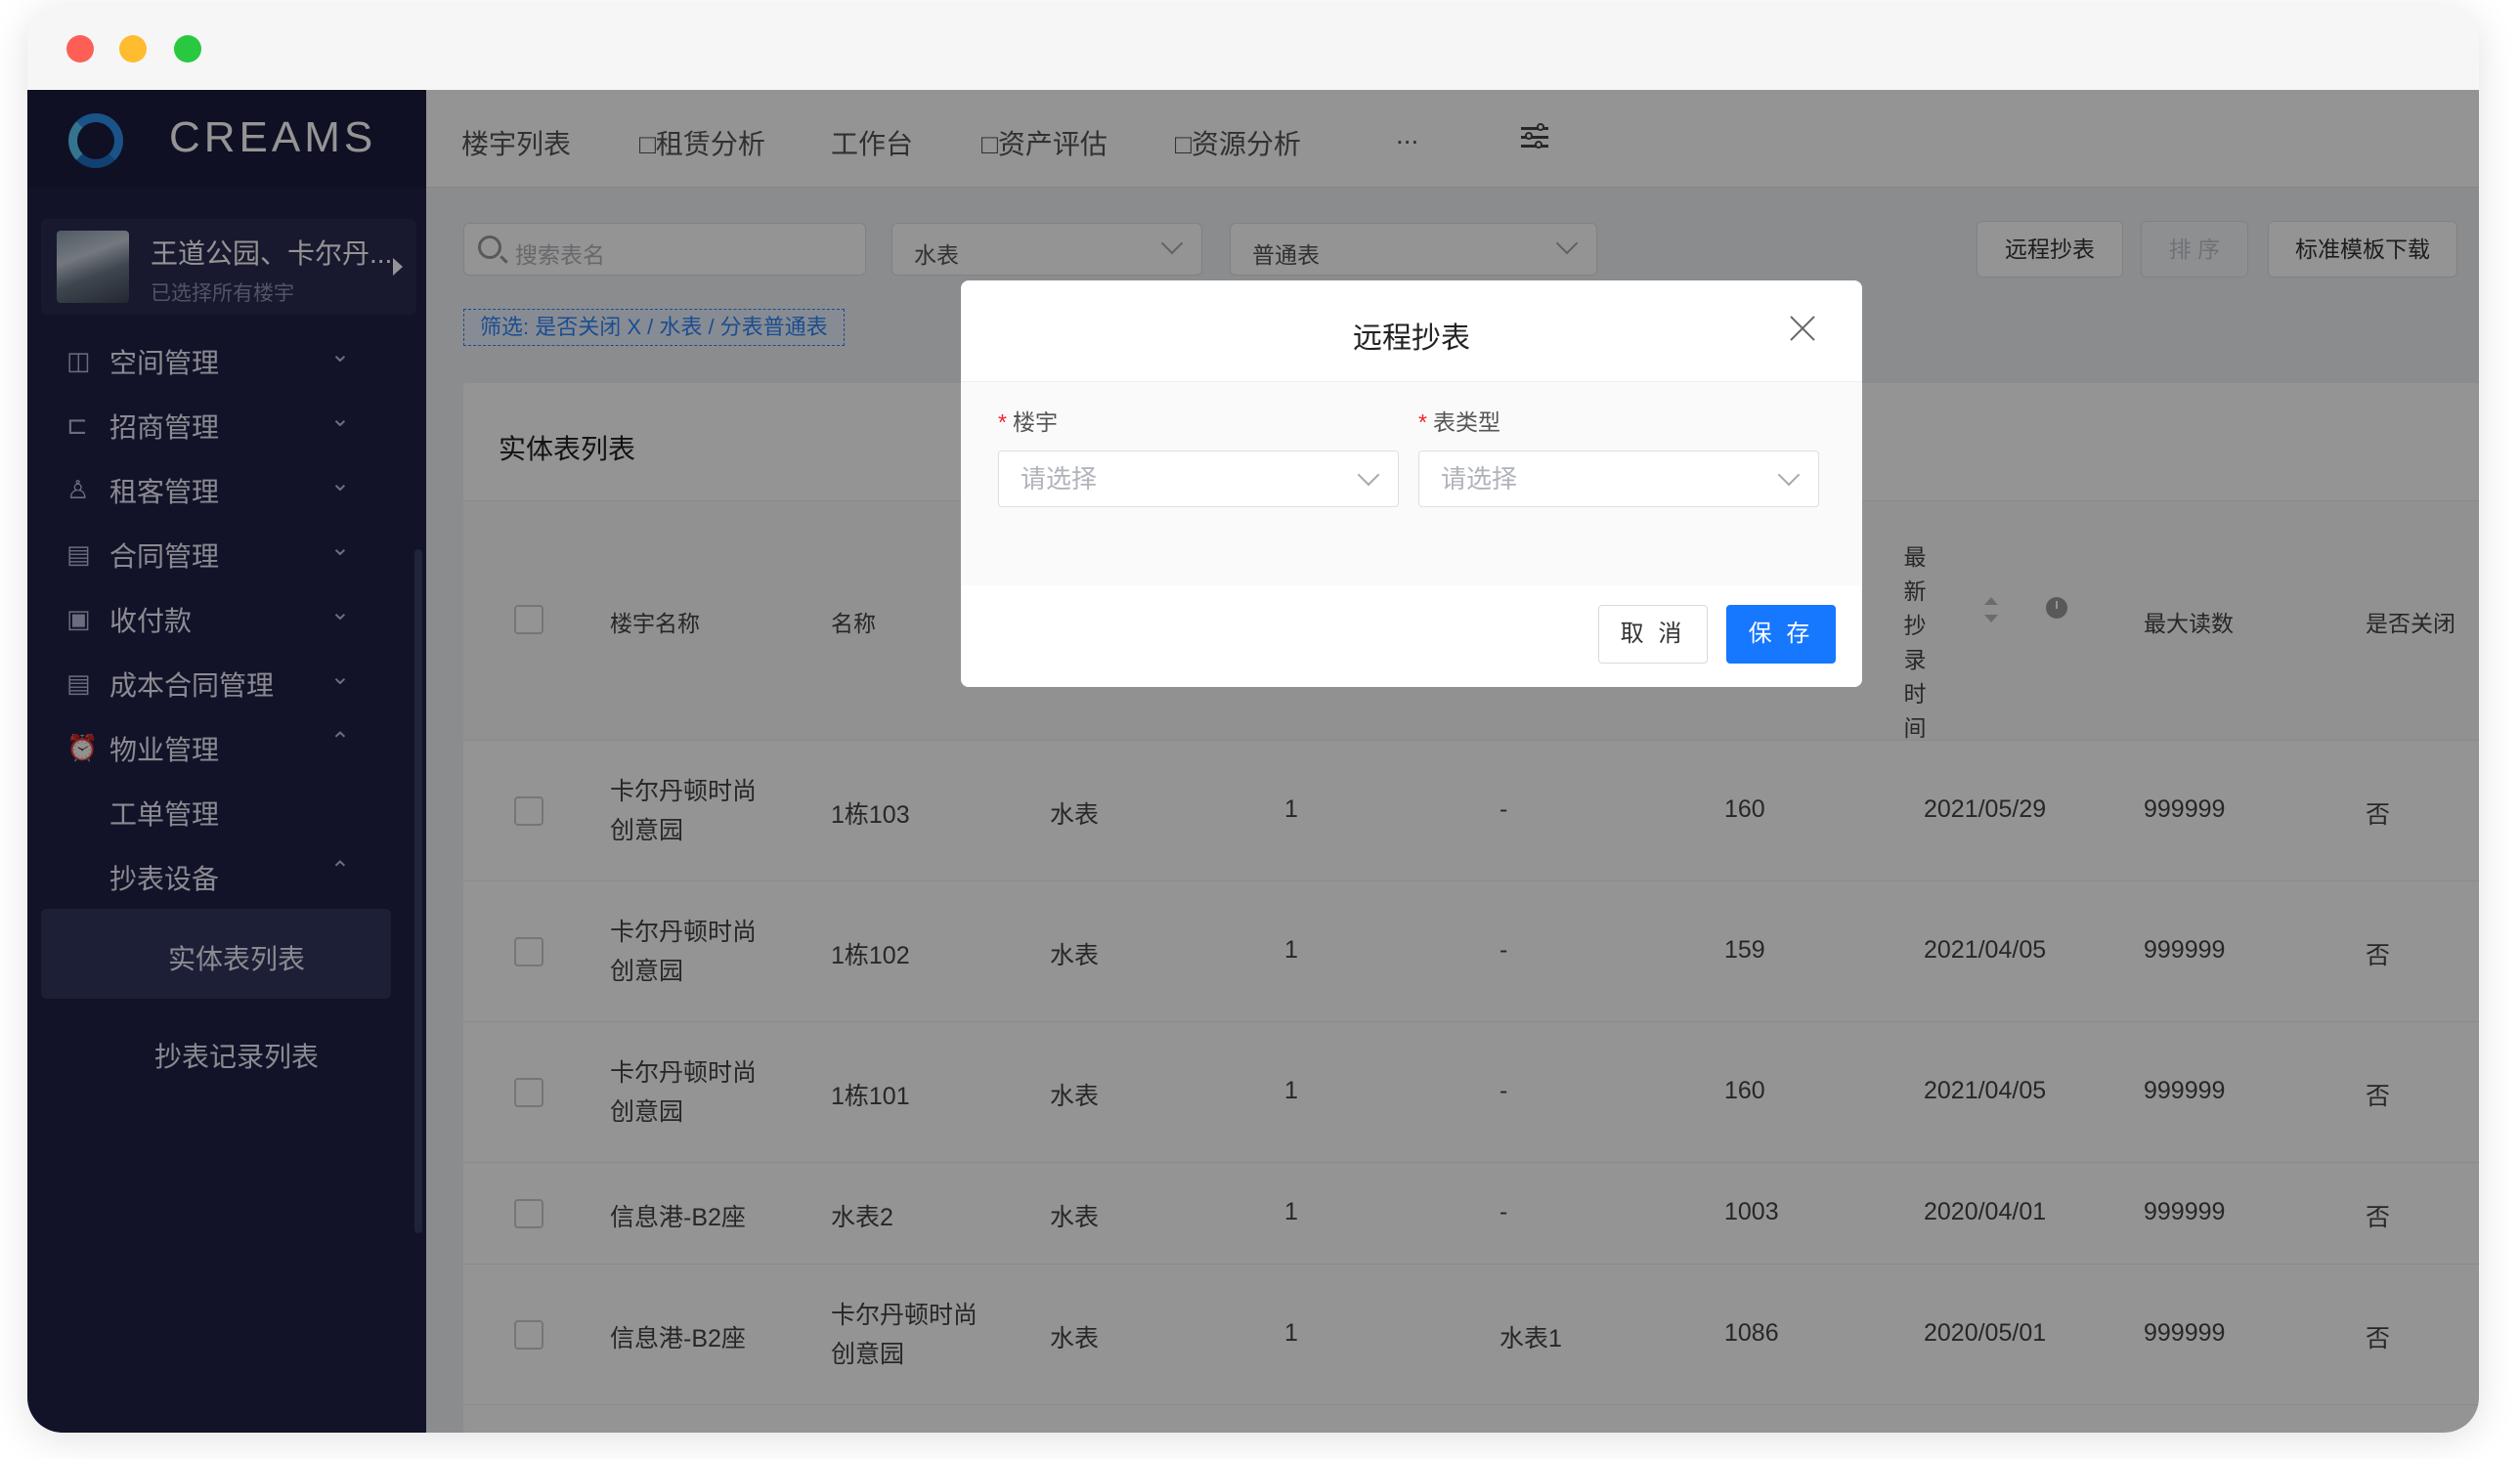 This screenshot has height=1459, width=2520. What do you see at coordinates (1411, 339) in the screenshot?
I see `modal-title: 远程抄表` at bounding box center [1411, 339].